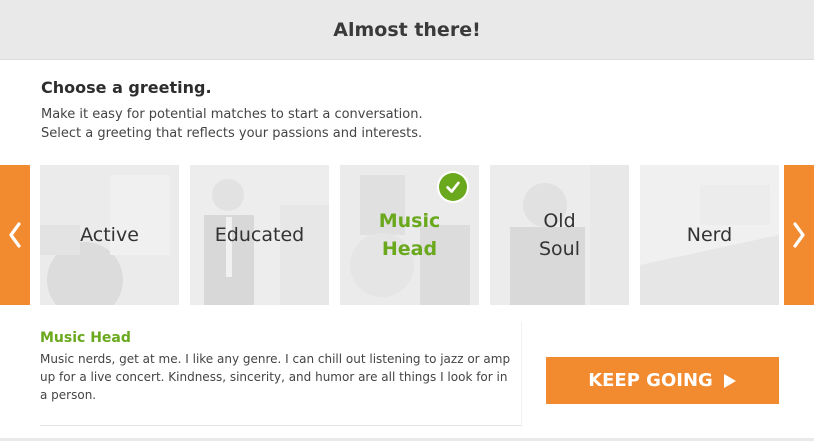 Image resolution: width=814 pixels, height=441 pixels. Describe the element at coordinates (650, 380) in the screenshot. I see `keep-going-label: KEEP GOING` at that location.